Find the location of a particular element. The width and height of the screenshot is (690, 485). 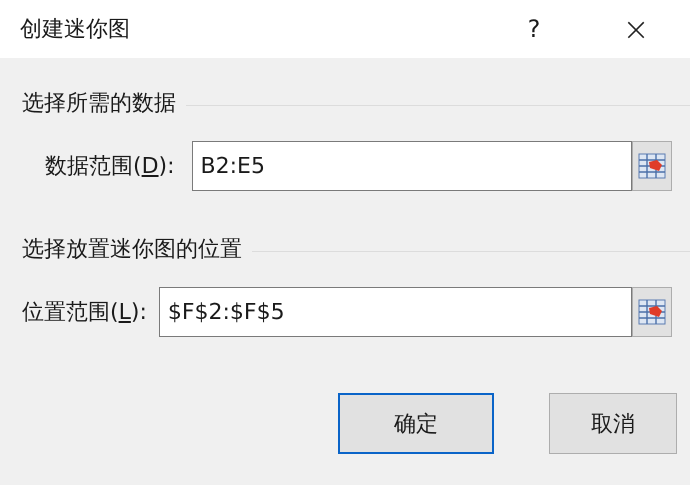

window-title: 创建迷你图 is located at coordinates (75, 30).